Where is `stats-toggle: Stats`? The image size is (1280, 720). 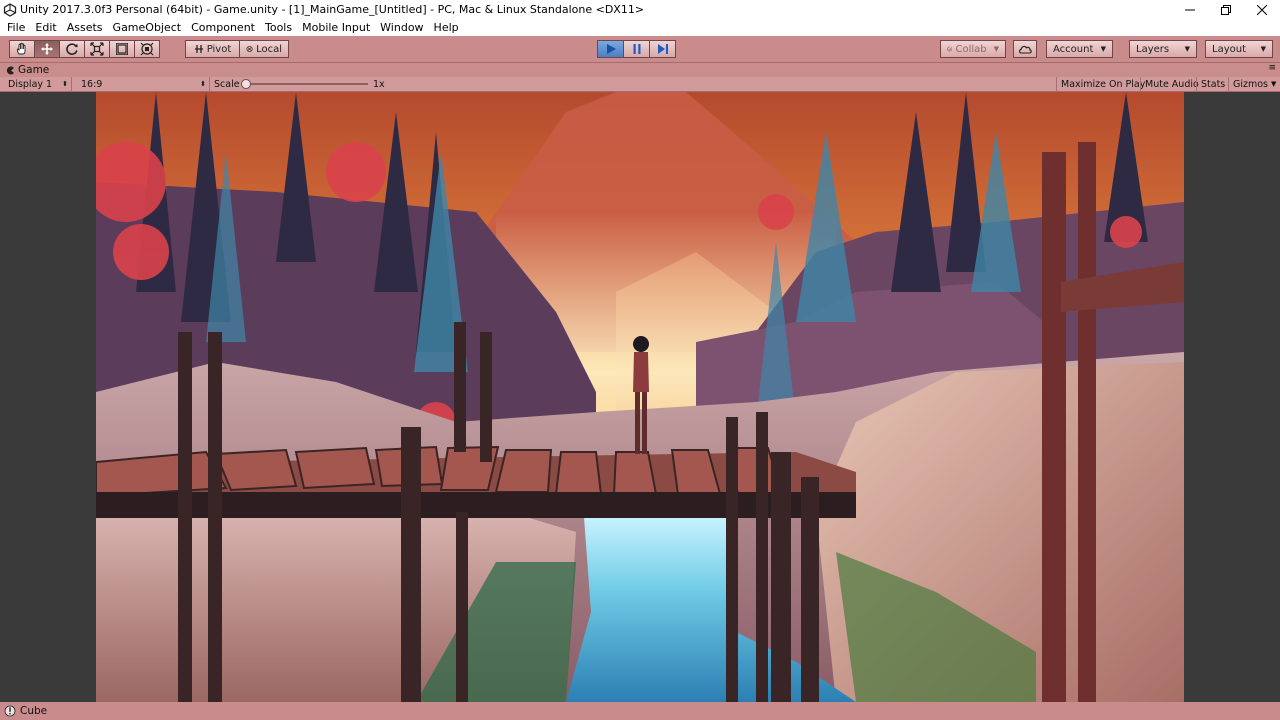 stats-toggle: Stats is located at coordinates (1212, 84).